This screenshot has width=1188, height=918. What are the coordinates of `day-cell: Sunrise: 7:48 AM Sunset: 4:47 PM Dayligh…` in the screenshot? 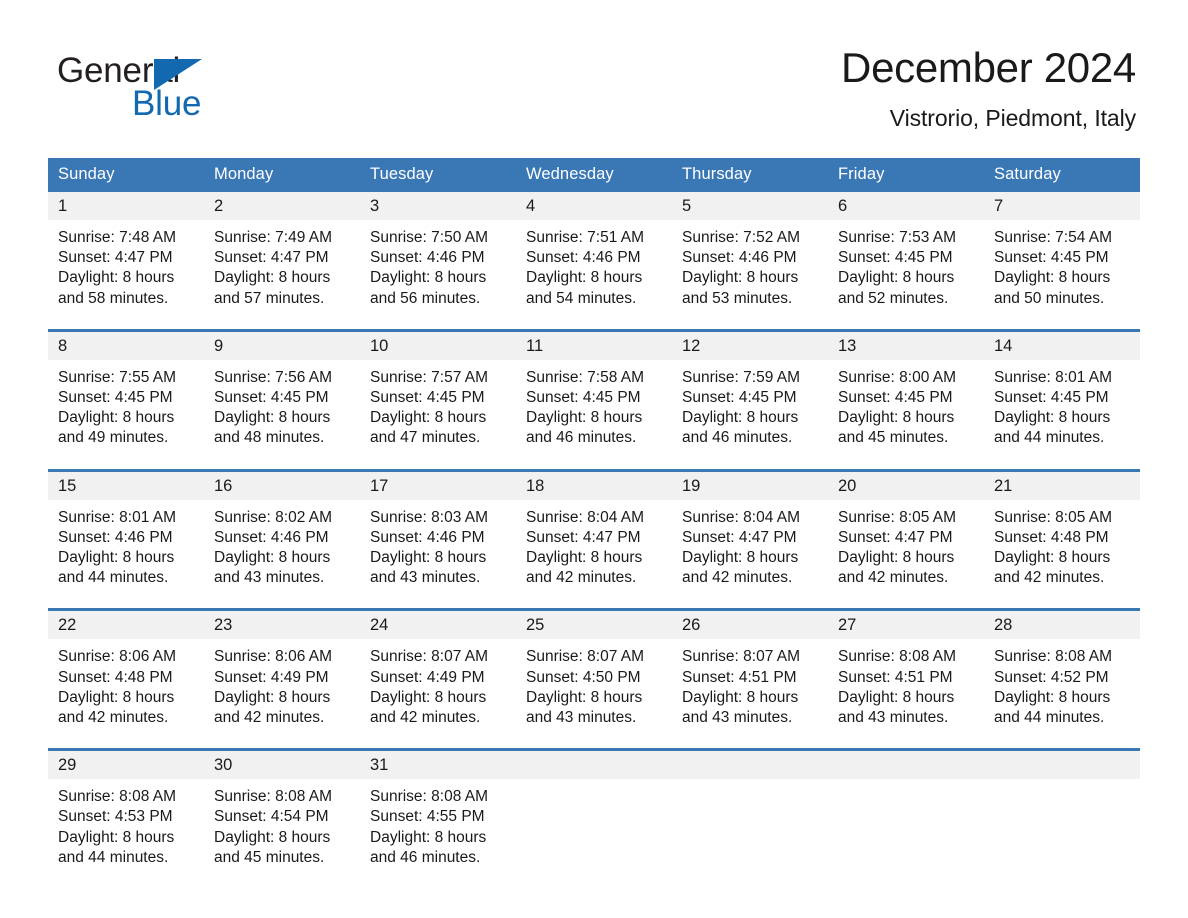 It's located at (126, 275).